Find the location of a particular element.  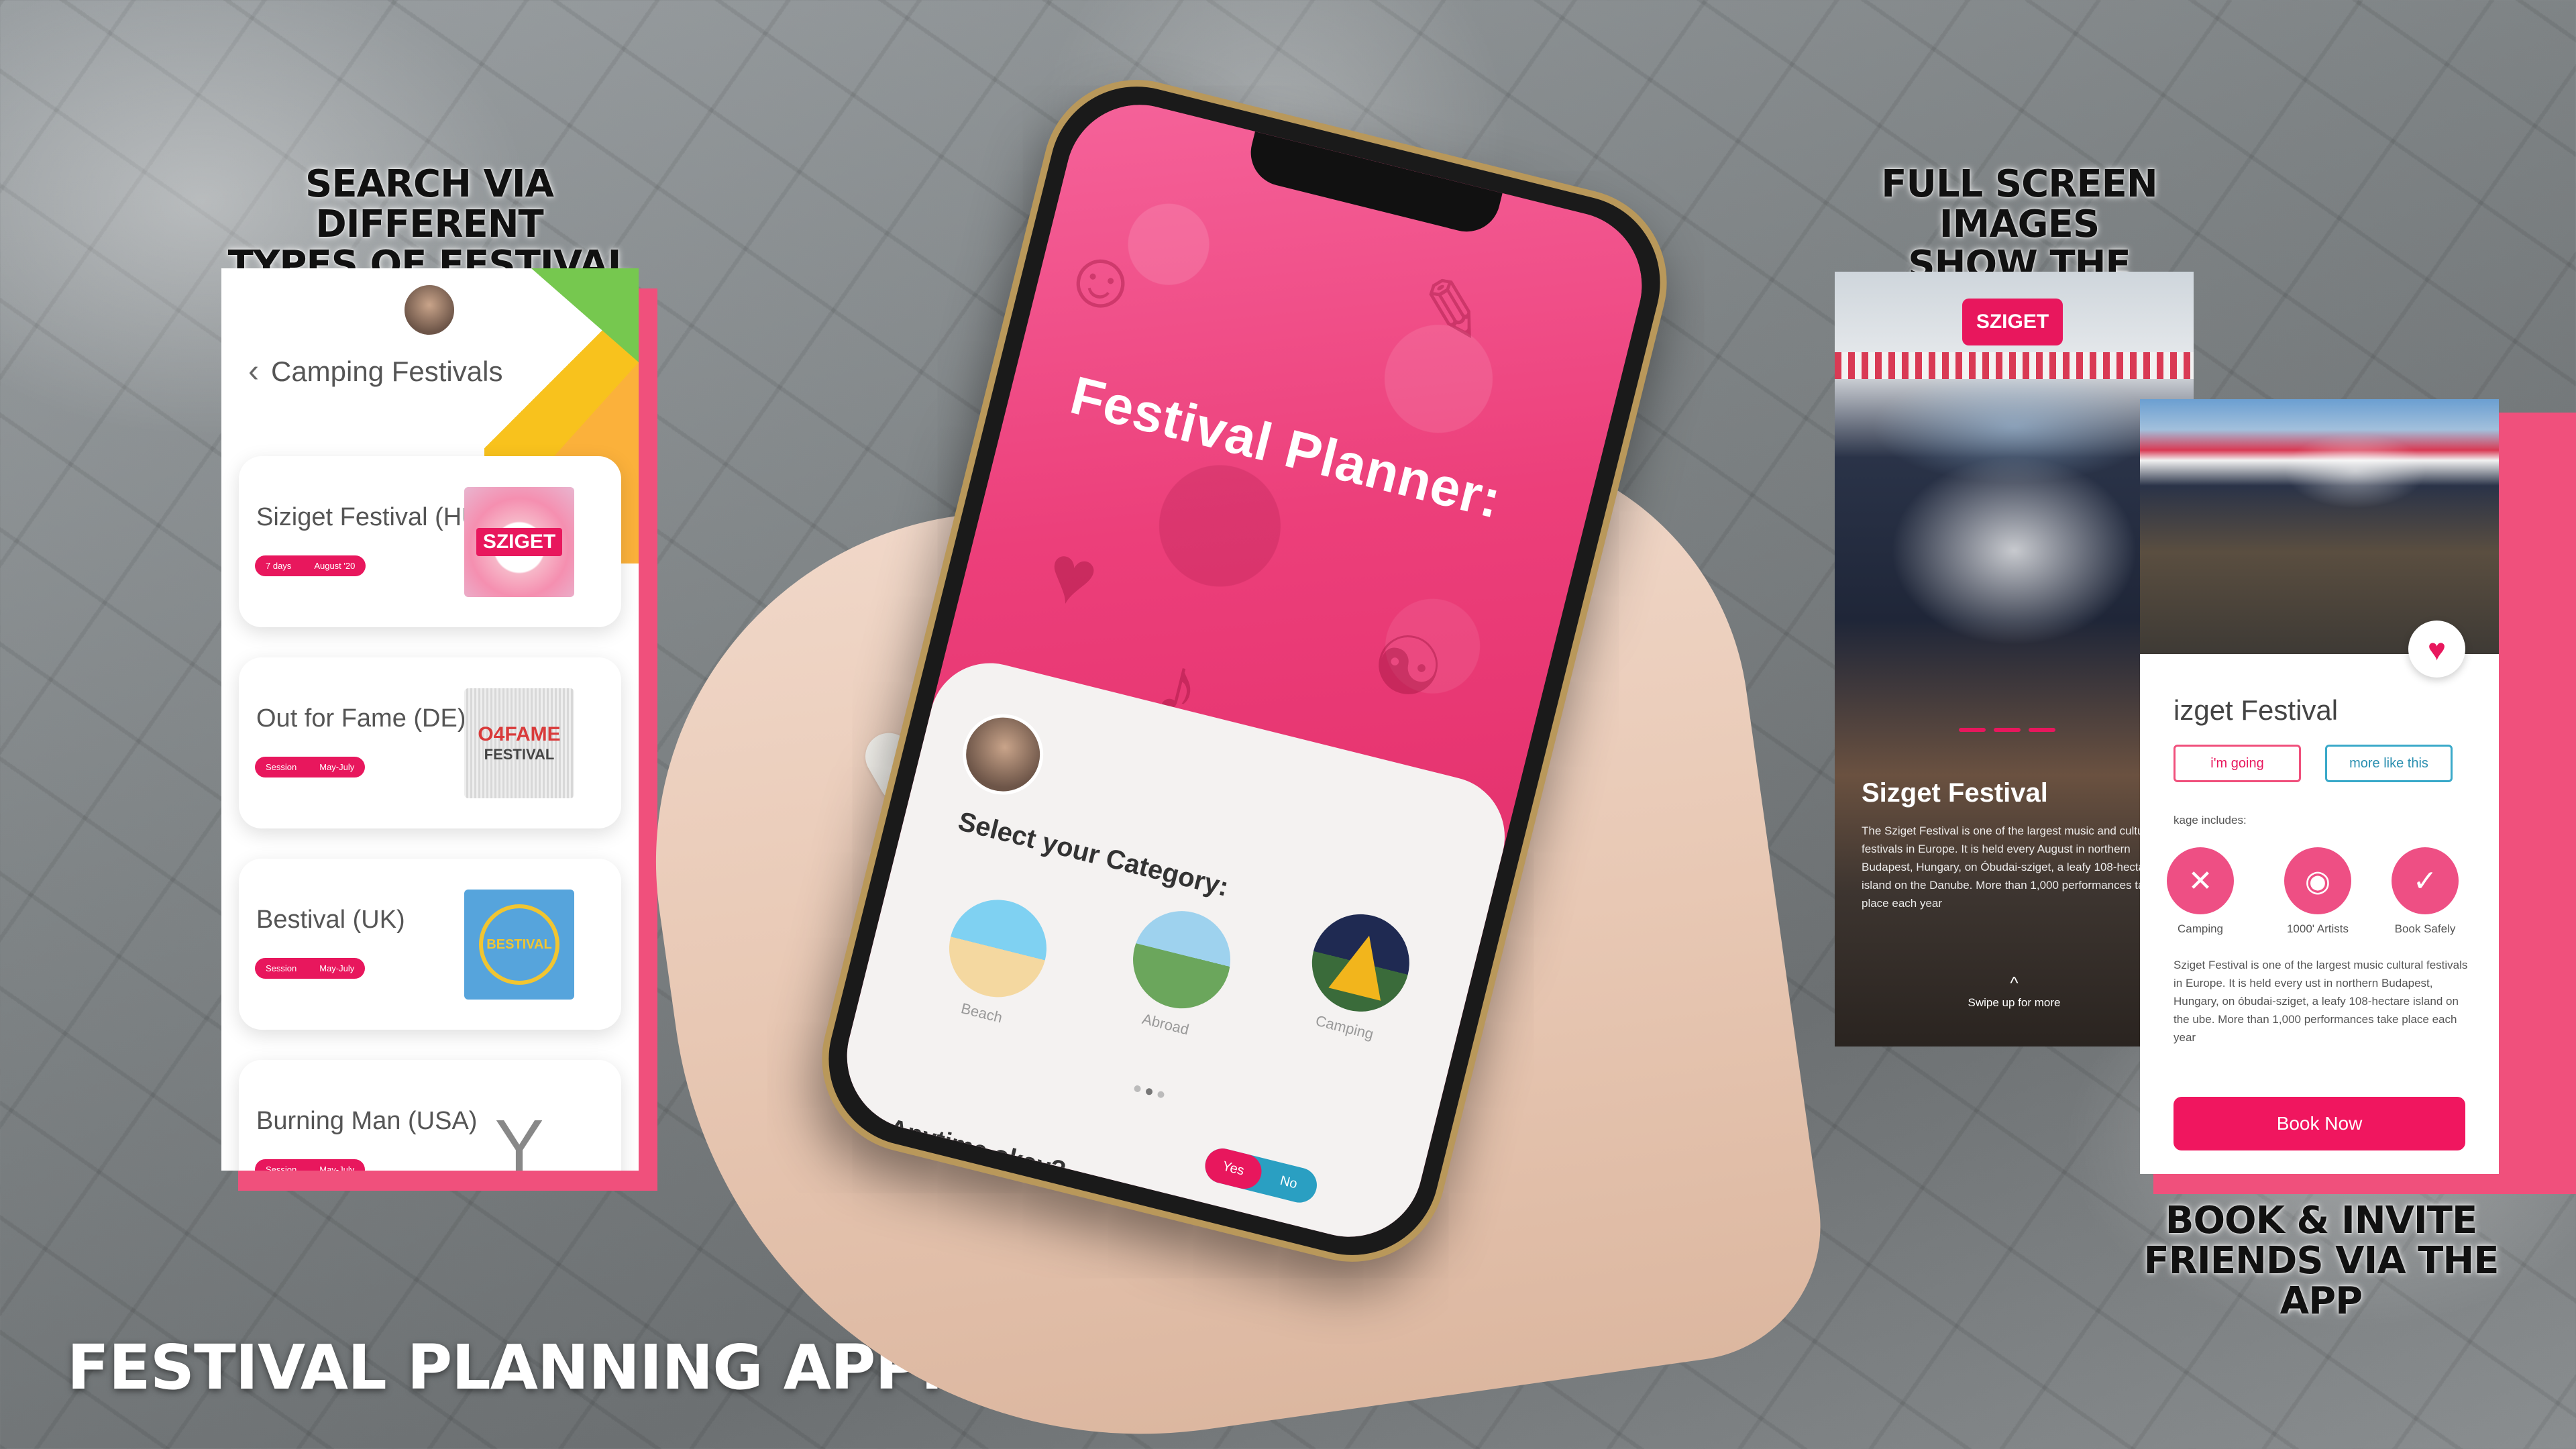

im-going-button: i'm going is located at coordinates (2237, 763).